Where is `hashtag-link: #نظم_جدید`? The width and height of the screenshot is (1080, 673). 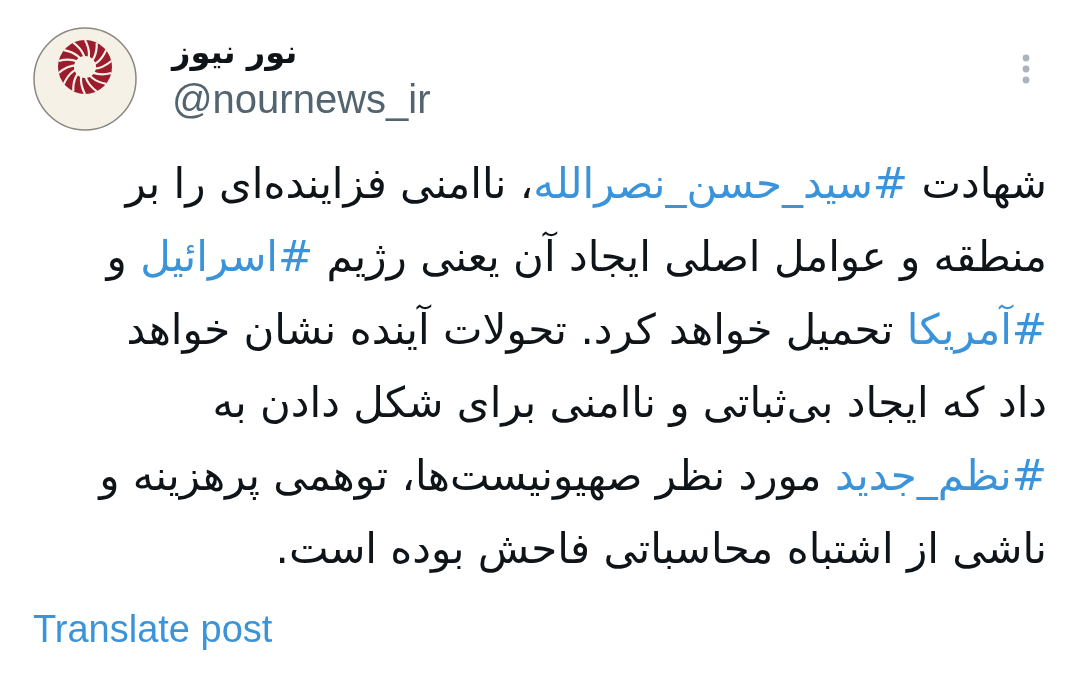
hashtag-link: #نظم_جدید is located at coordinates (940, 475).